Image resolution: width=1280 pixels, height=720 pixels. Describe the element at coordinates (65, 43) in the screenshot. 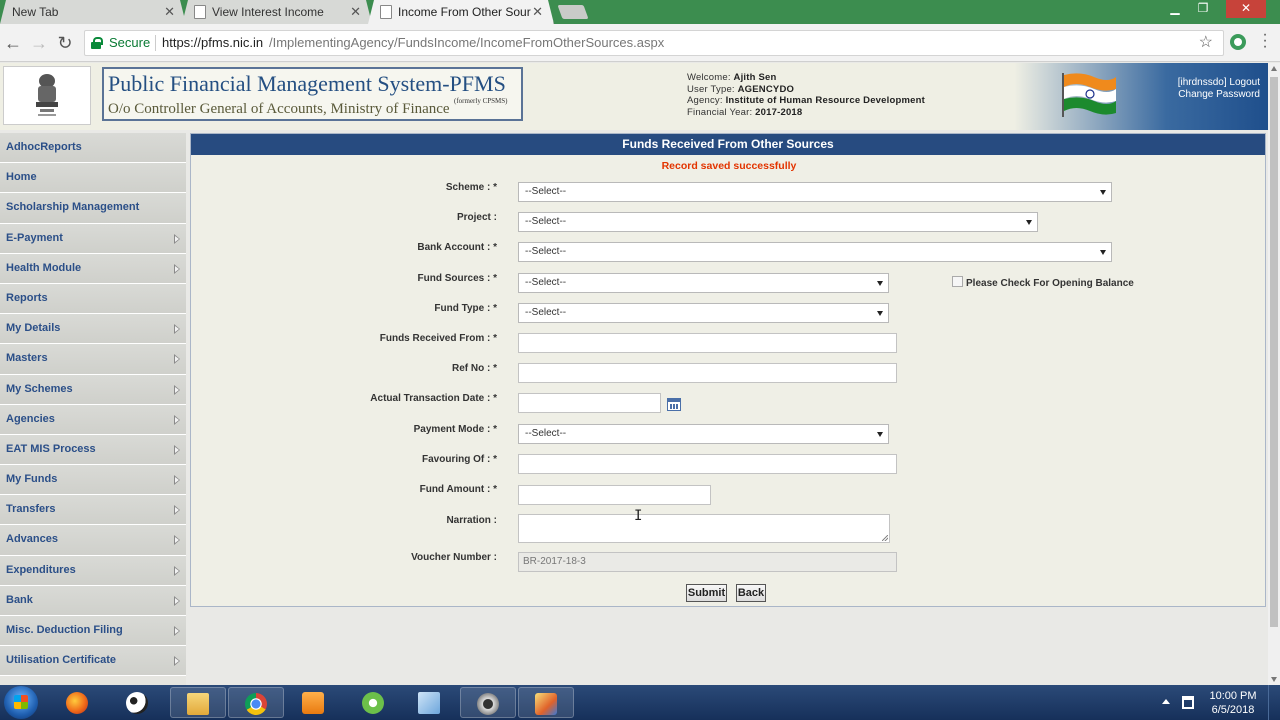

I see `reload-icon: ↻` at that location.